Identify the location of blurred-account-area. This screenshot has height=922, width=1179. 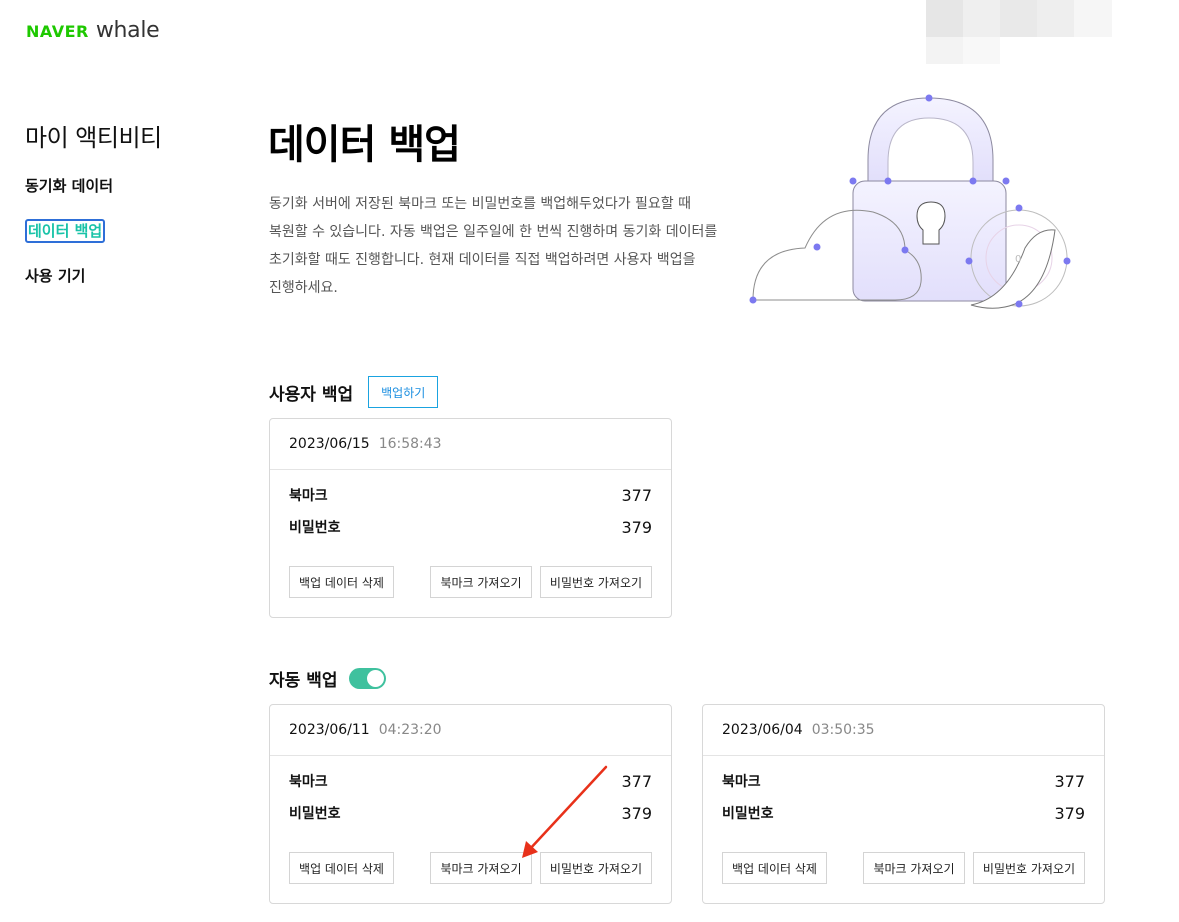
(1019, 32).